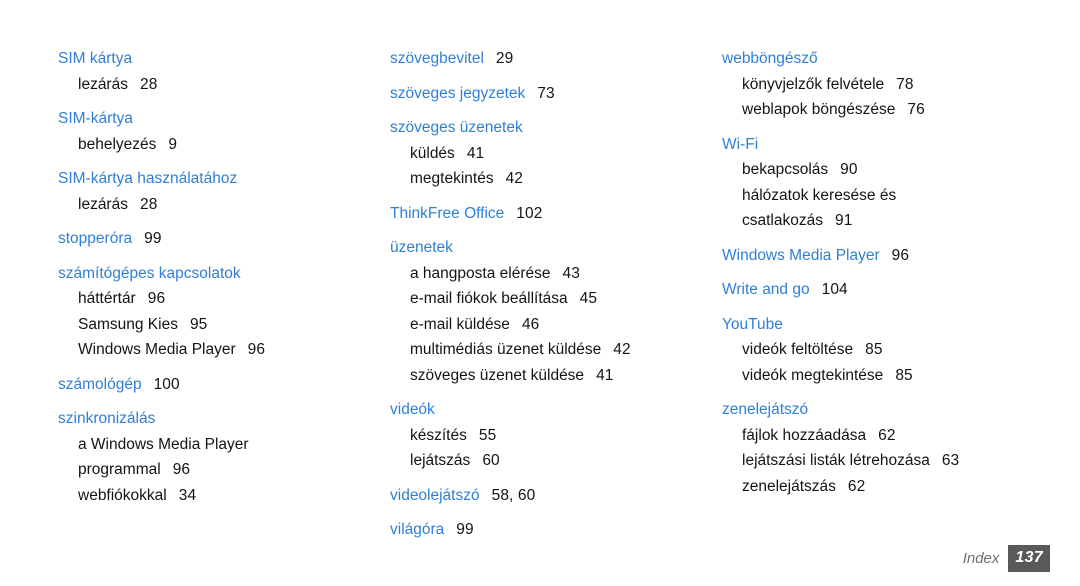 Image resolution: width=1080 pixels, height=586 pixels. I want to click on index-heading: szövegbevitel 29, so click(530, 59).